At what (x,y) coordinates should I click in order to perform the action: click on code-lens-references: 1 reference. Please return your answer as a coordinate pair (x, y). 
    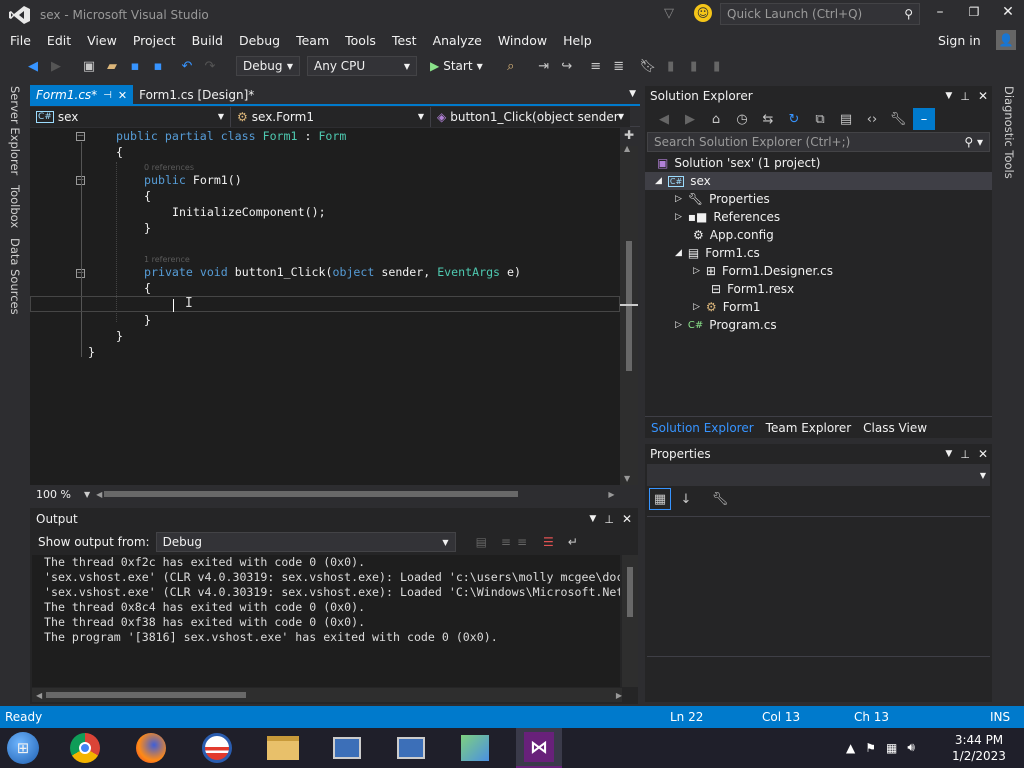
    Looking at the image, I should click on (354, 258).